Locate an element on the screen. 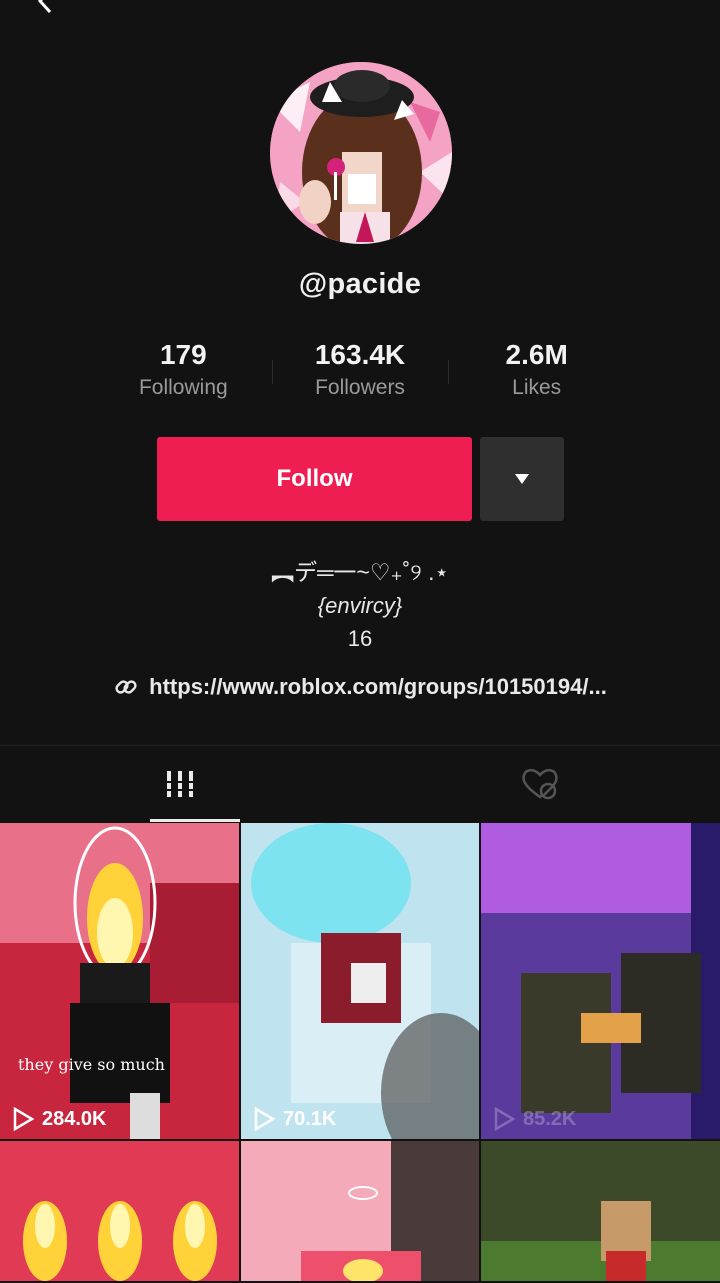  avatar is located at coordinates (361, 153).